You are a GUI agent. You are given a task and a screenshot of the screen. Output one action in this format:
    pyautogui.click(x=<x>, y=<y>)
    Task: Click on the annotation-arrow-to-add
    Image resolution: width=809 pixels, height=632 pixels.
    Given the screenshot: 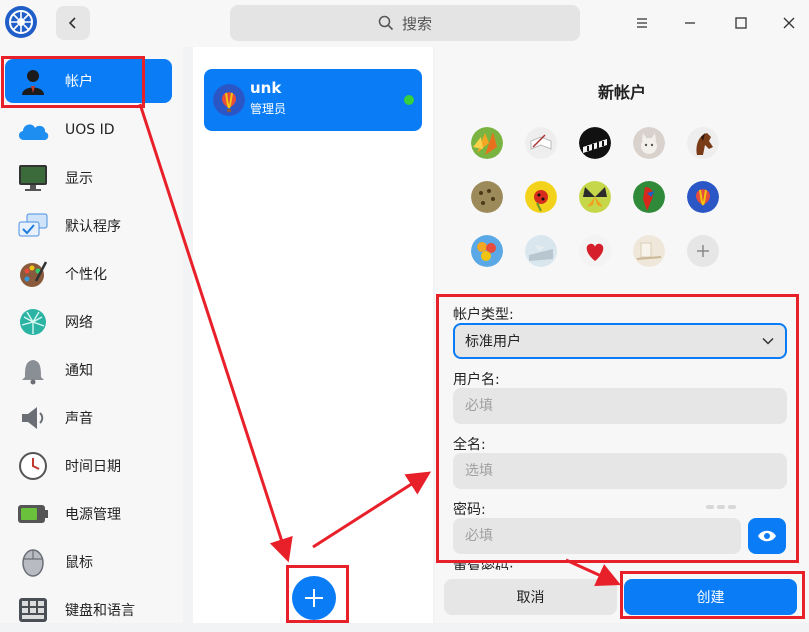 What is the action you would take?
    pyautogui.click(x=215, y=333)
    